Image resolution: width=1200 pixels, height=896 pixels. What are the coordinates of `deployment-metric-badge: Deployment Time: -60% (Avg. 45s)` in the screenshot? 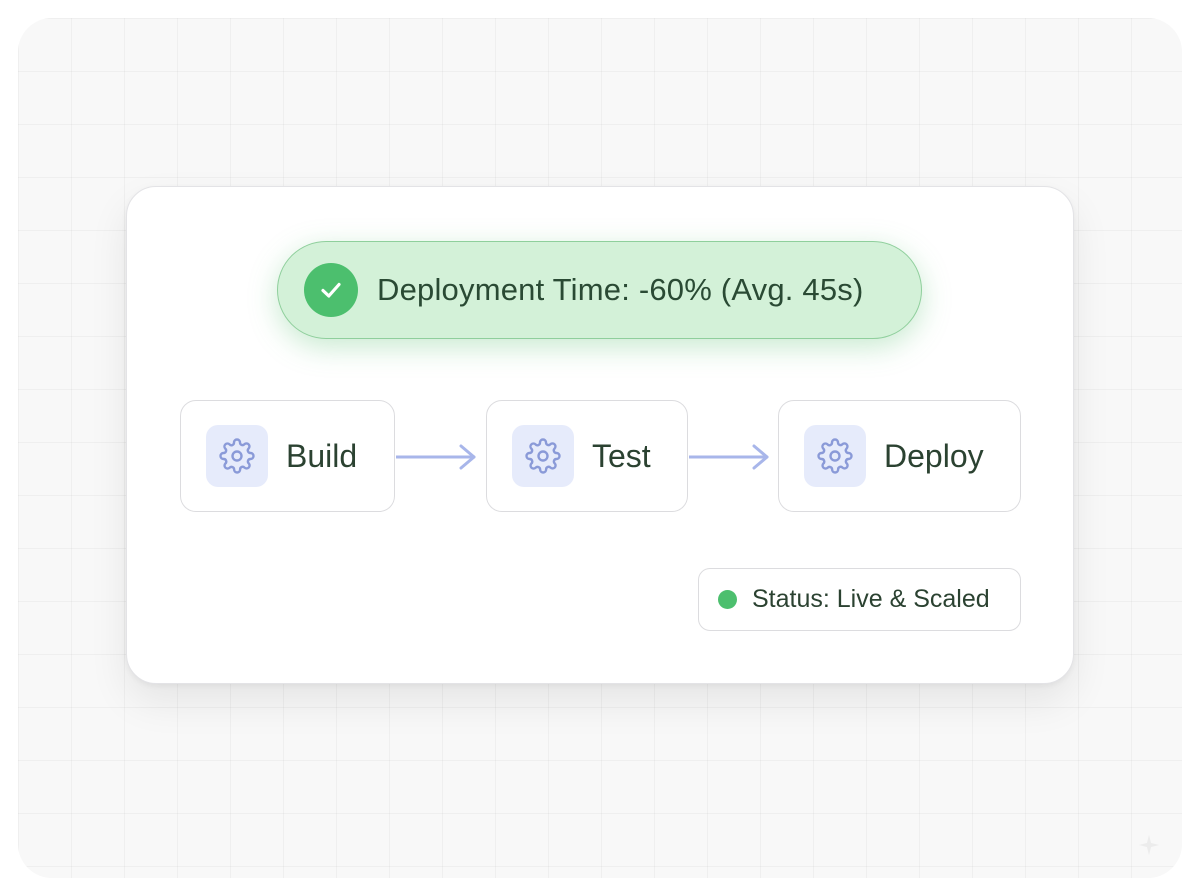 It's located at (599, 290).